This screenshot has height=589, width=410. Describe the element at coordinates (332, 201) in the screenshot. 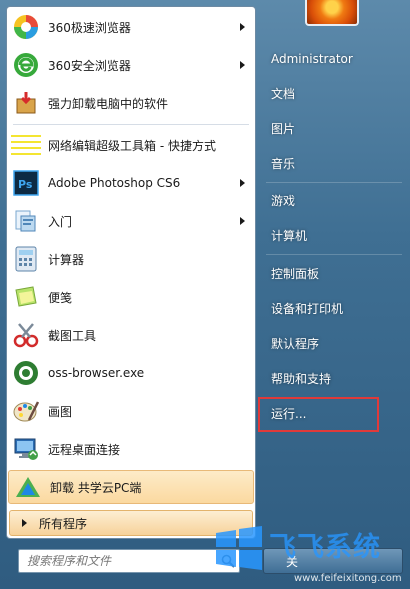

I see `games-link: 游戏` at that location.